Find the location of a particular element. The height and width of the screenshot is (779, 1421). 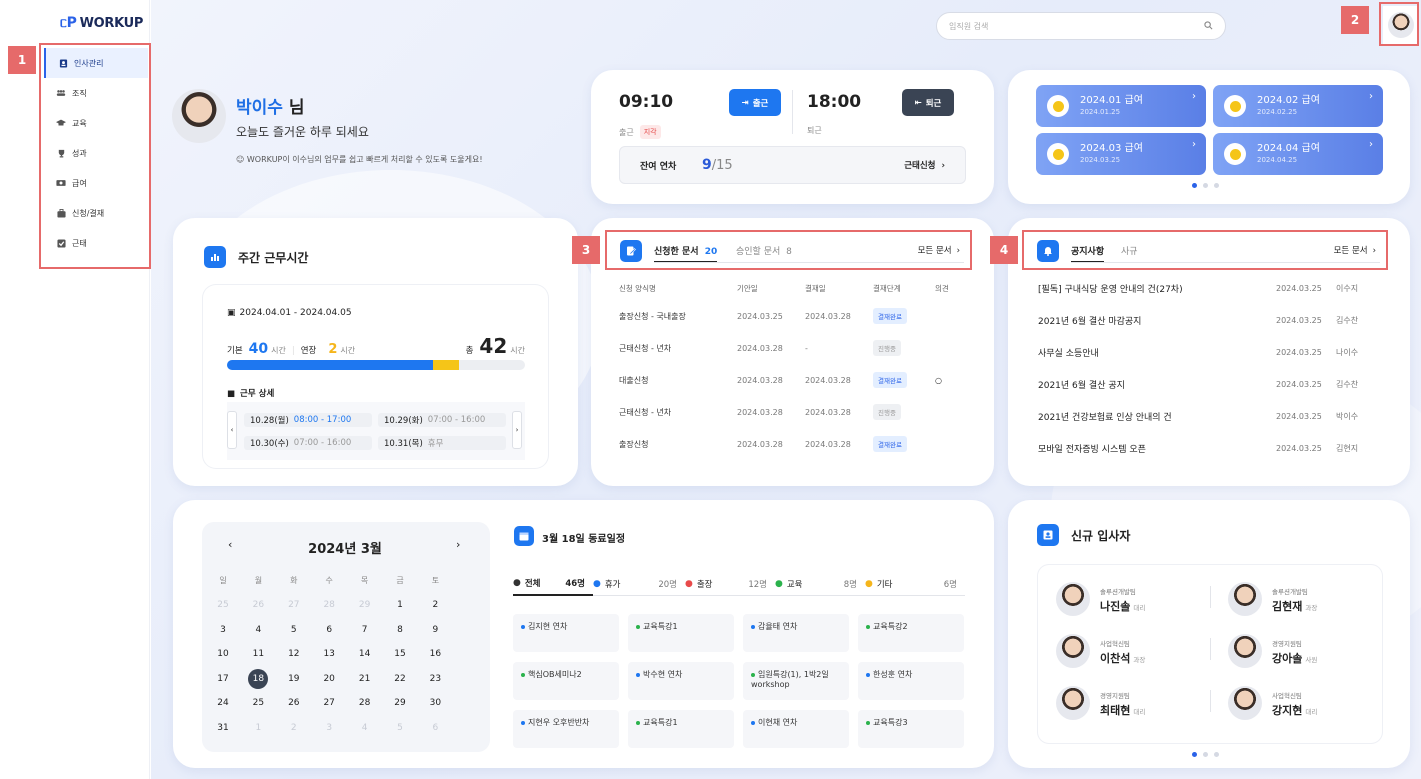

clock-out-button: ⇤ 퇴근 is located at coordinates (928, 102).